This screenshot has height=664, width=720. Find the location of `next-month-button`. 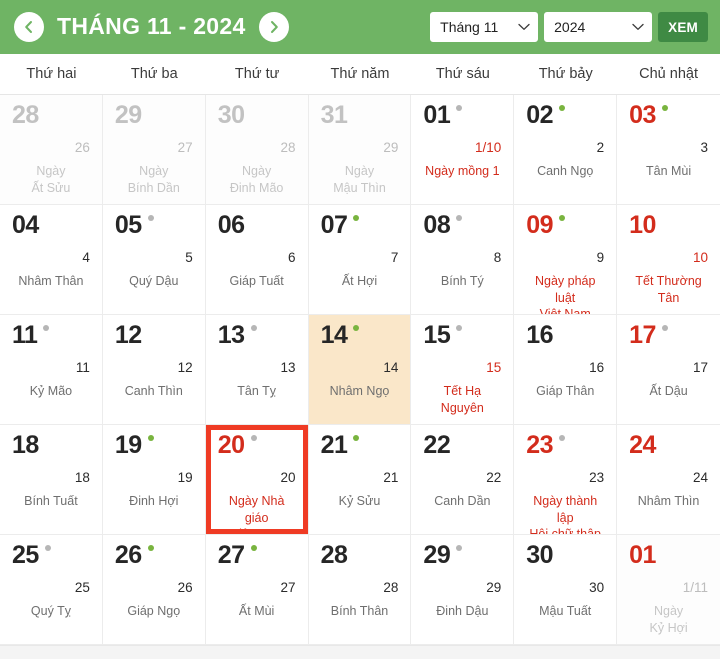

next-month-button is located at coordinates (273, 27).